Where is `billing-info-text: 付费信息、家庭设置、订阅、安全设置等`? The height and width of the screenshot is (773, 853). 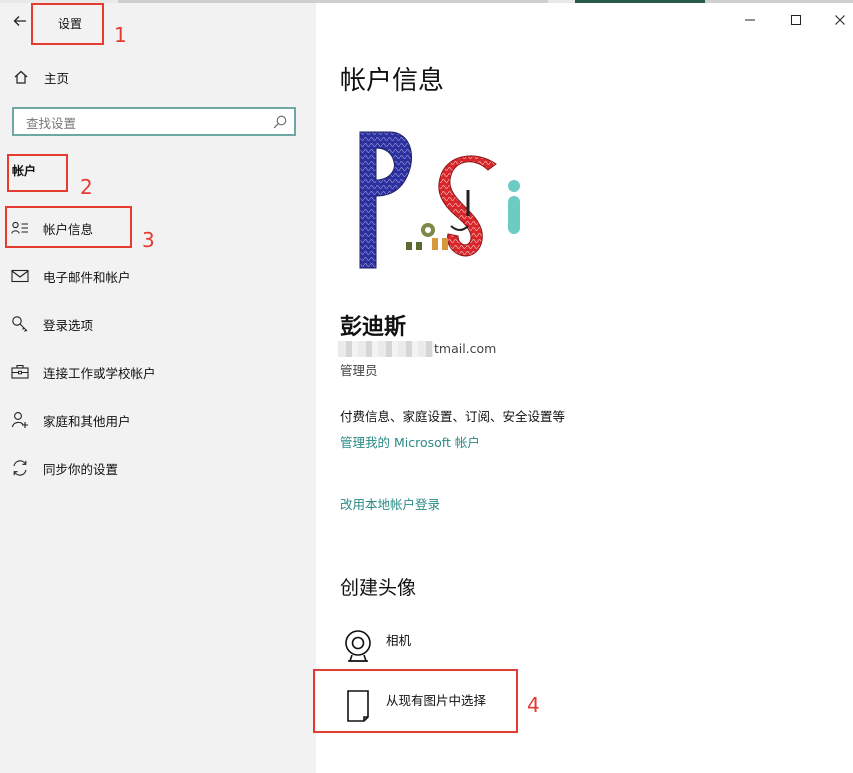 billing-info-text: 付费信息、家庭设置、订阅、安全设置等 is located at coordinates (453, 416).